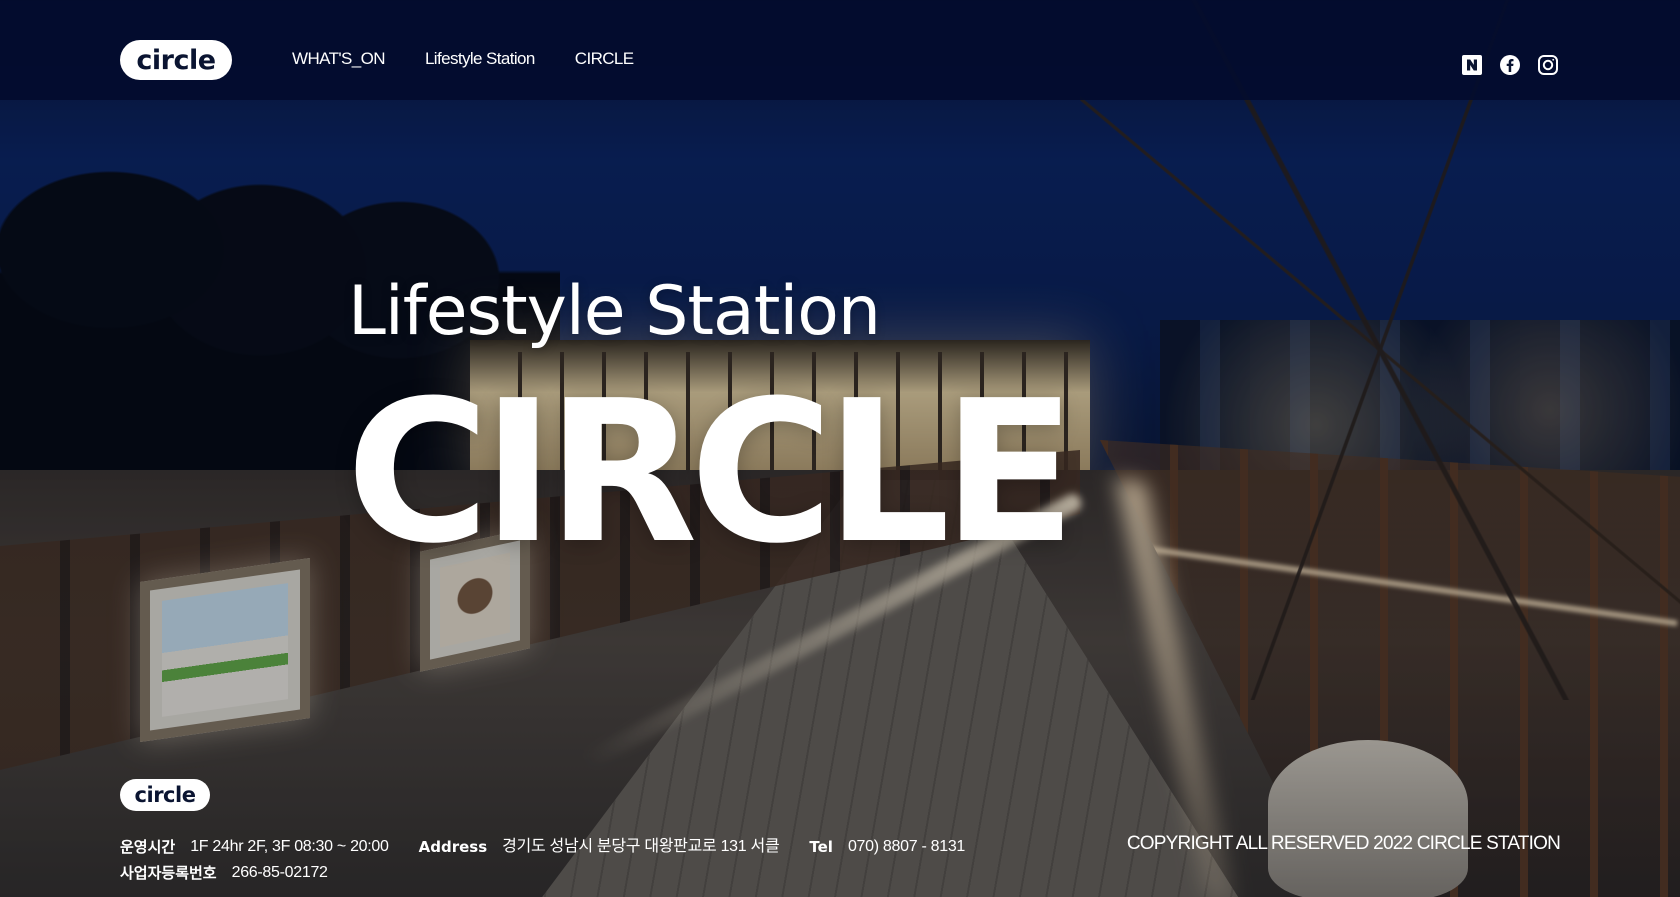 The width and height of the screenshot is (1680, 897). I want to click on hero-subtitle: Lifestyle Station, so click(614, 311).